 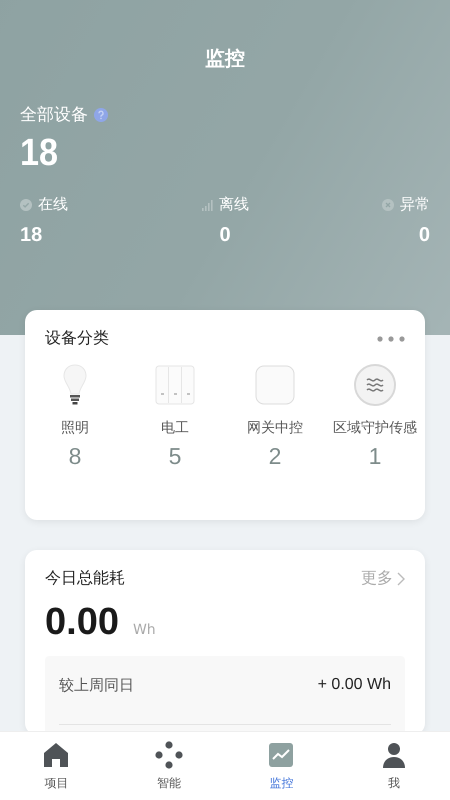 What do you see at coordinates (391, 339) in the screenshot?
I see `more-icon` at bounding box center [391, 339].